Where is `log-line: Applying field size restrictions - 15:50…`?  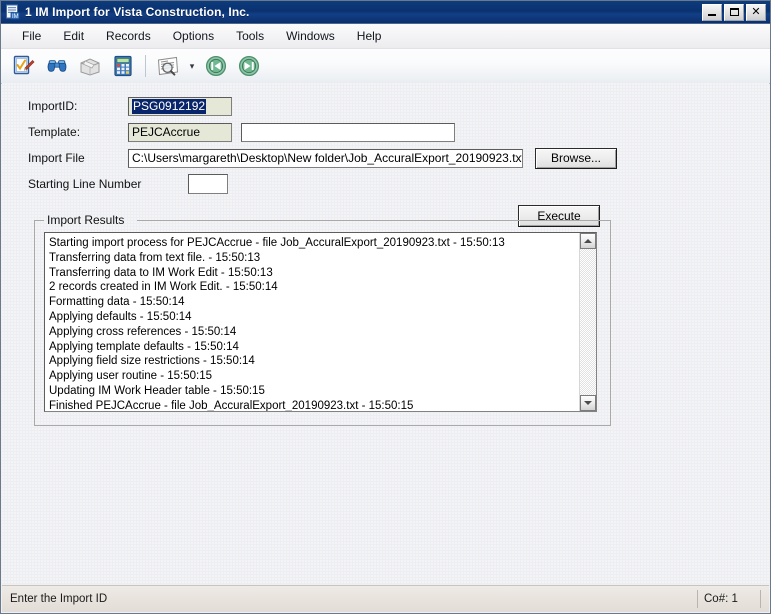
log-line: Applying field size restrictions - 15:50… is located at coordinates (152, 361).